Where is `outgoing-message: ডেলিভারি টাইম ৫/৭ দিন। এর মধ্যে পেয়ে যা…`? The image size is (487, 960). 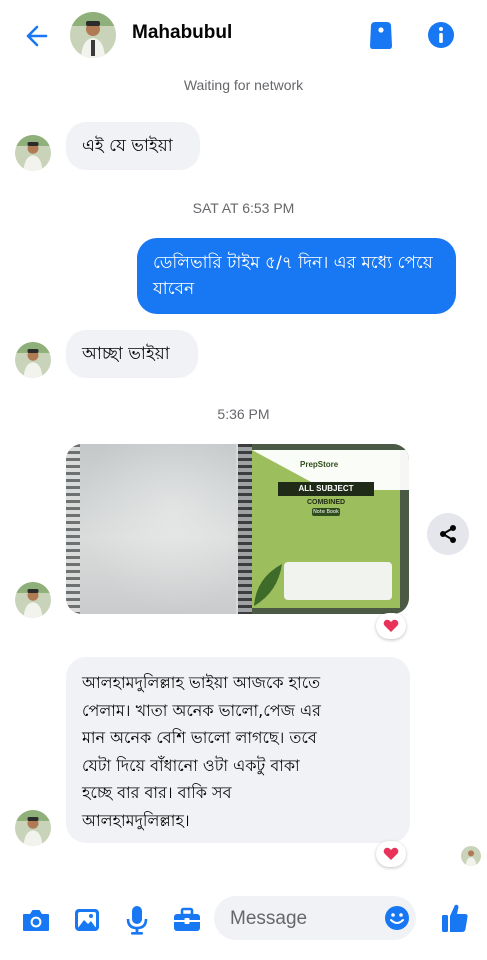 outgoing-message: ডেলিভারি টাইম ৫/৭ দিন। এর মধ্যে পেয়ে যা… is located at coordinates (296, 276).